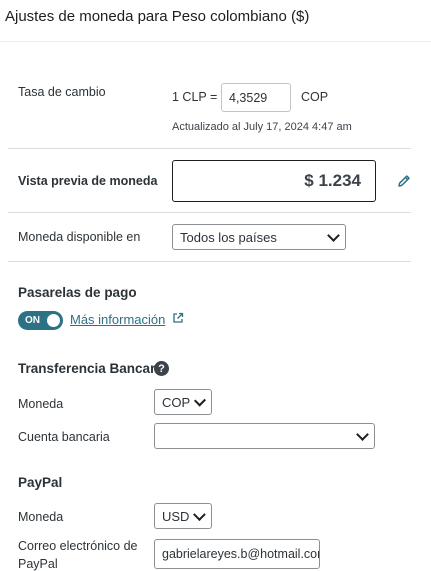 The height and width of the screenshot is (571, 431). What do you see at coordinates (88, 181) in the screenshot?
I see `preview-label: Vista previa de moneda` at bounding box center [88, 181].